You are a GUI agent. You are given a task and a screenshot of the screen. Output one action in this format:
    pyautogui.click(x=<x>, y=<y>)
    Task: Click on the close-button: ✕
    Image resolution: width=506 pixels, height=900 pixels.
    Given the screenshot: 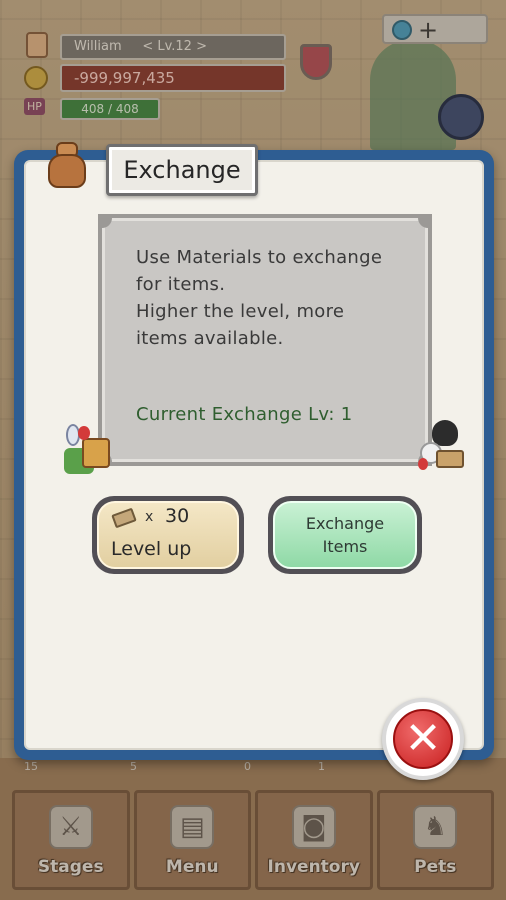 What is the action you would take?
    pyautogui.click(x=423, y=739)
    